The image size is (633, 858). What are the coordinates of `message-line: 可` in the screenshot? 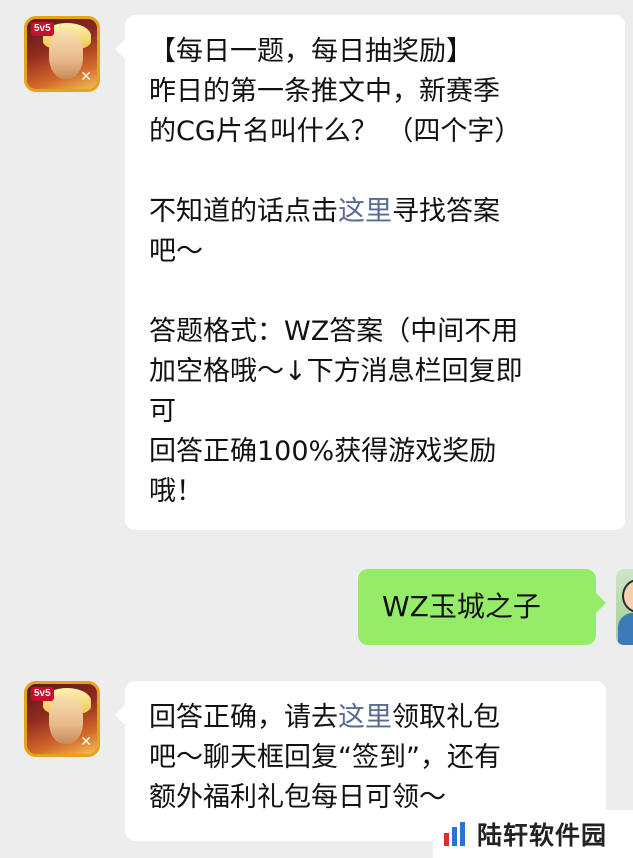 It's located at (375, 412).